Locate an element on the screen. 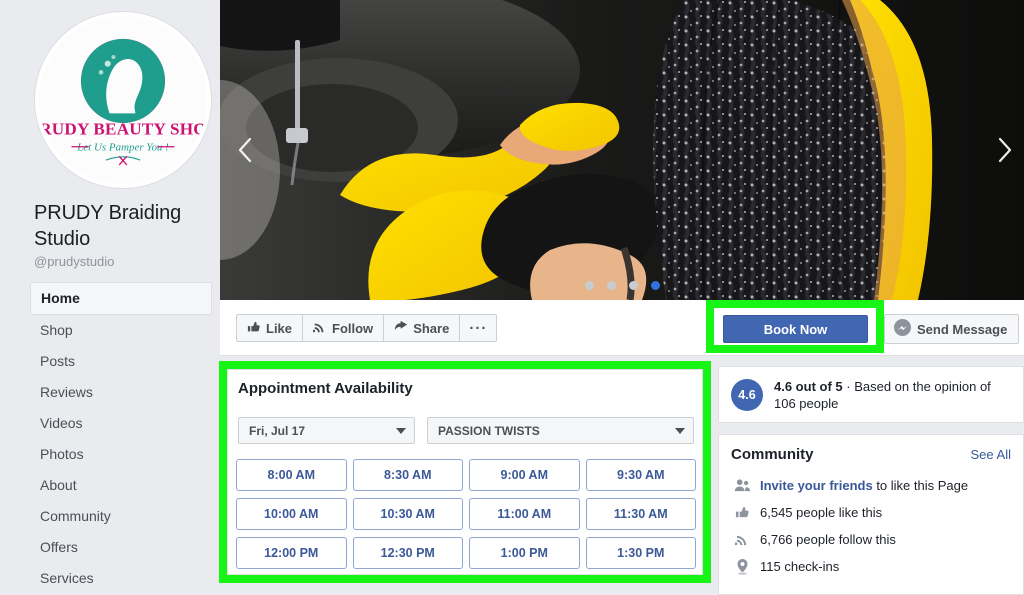 The image size is (1024, 595). chevron-right-icon is located at coordinates (1005, 150).